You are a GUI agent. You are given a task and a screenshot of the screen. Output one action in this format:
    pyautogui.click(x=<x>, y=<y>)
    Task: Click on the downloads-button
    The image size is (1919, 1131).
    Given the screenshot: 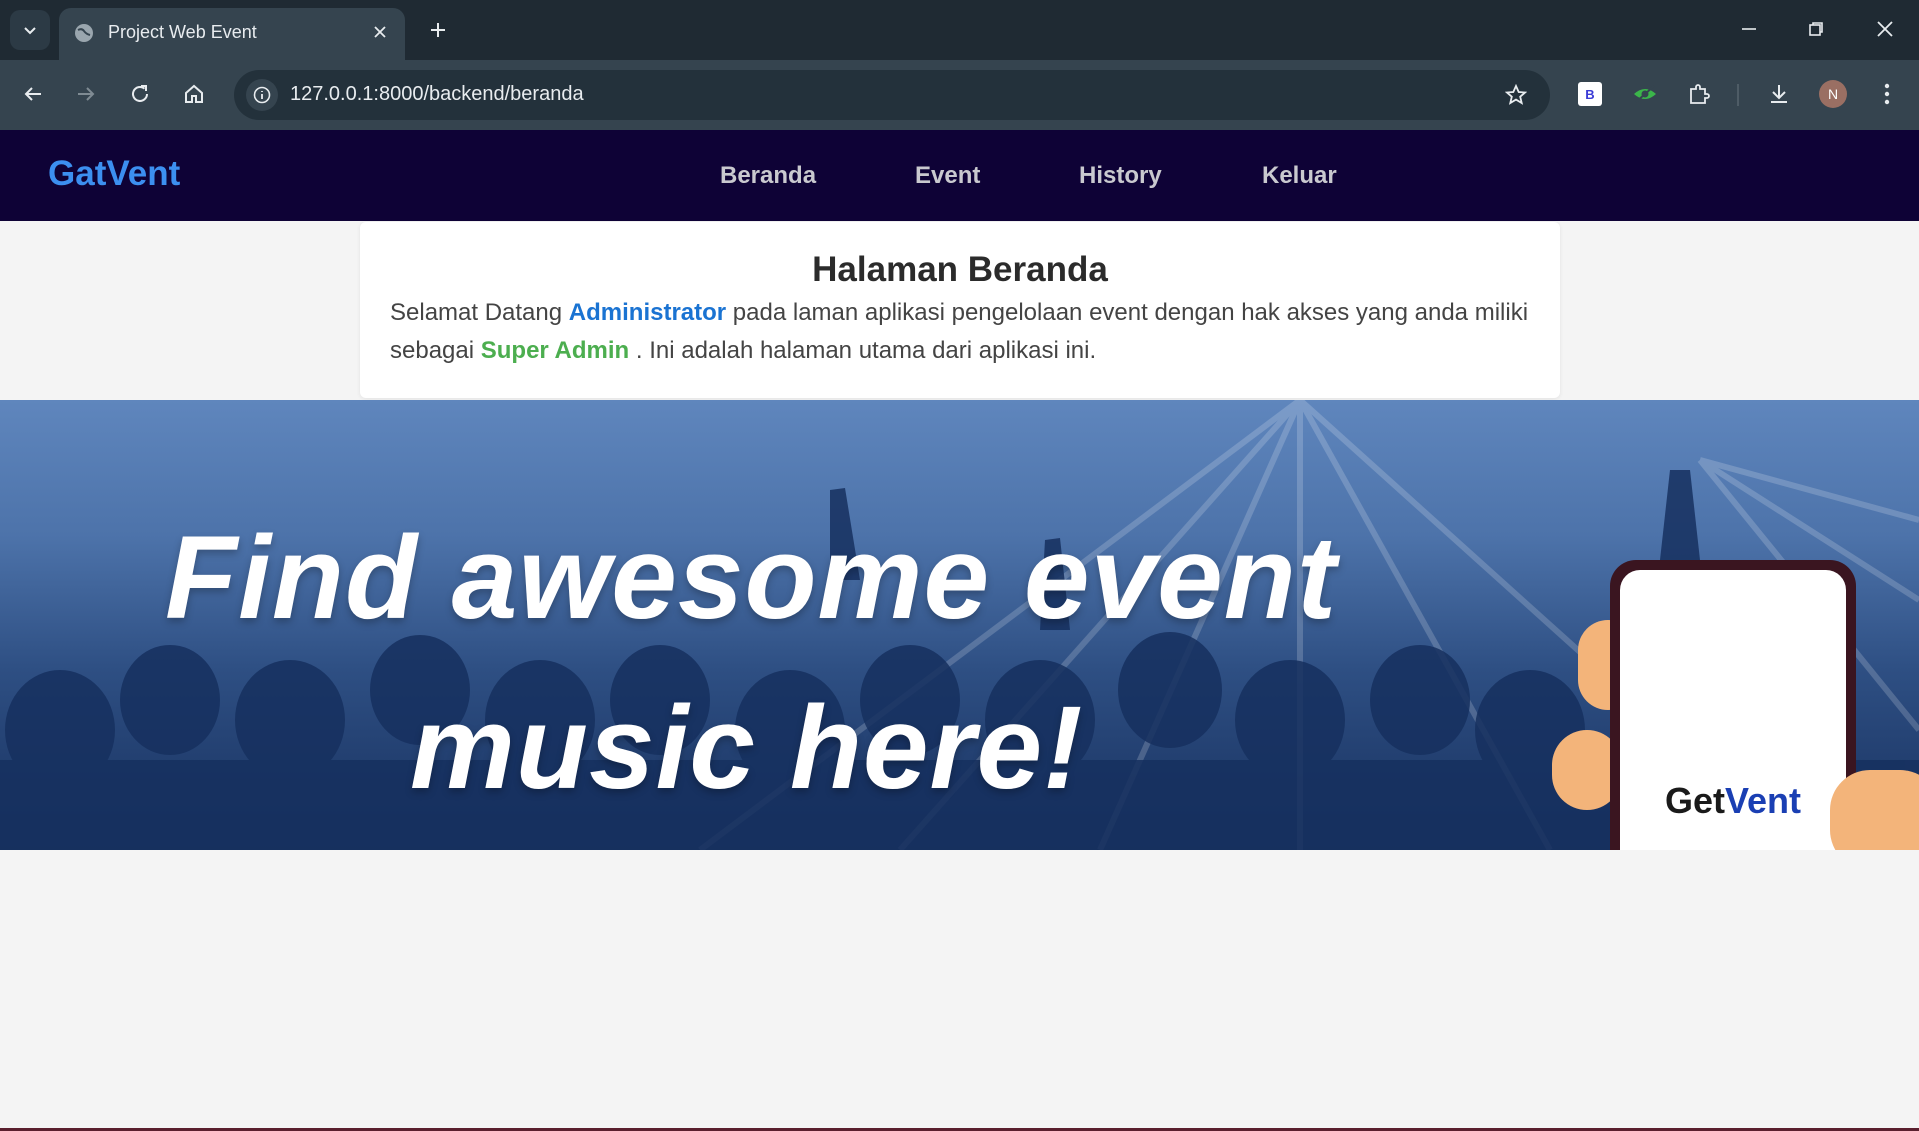 What is the action you would take?
    pyautogui.click(x=1779, y=94)
    